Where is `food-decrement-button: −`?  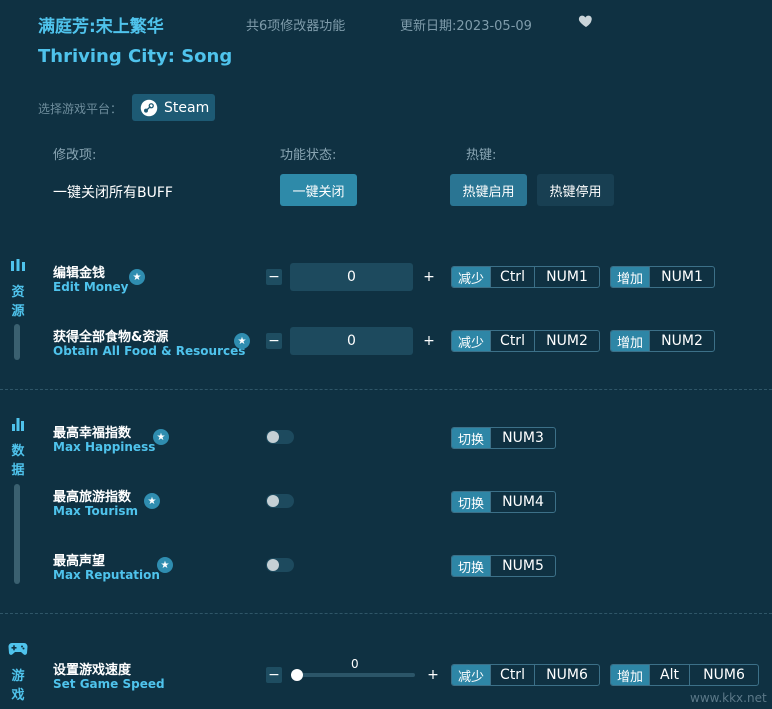
food-decrement-button: − is located at coordinates (274, 341).